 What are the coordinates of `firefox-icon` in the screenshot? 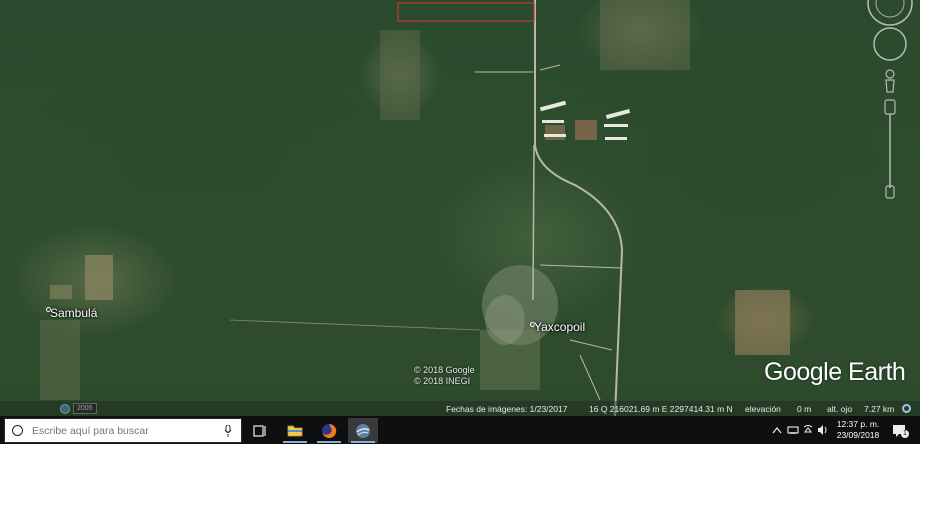 It's located at (329, 430).